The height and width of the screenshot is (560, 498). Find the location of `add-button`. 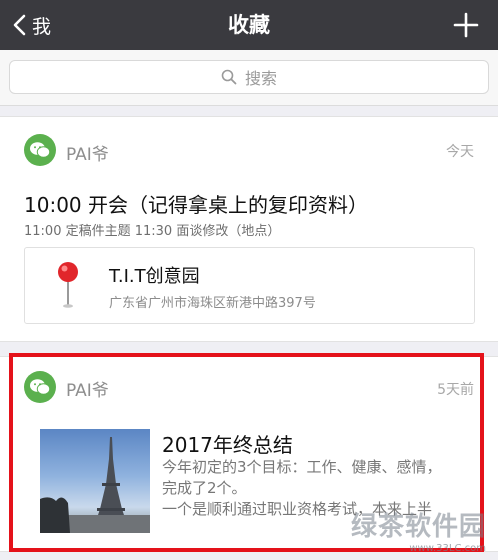

add-button is located at coordinates (466, 25).